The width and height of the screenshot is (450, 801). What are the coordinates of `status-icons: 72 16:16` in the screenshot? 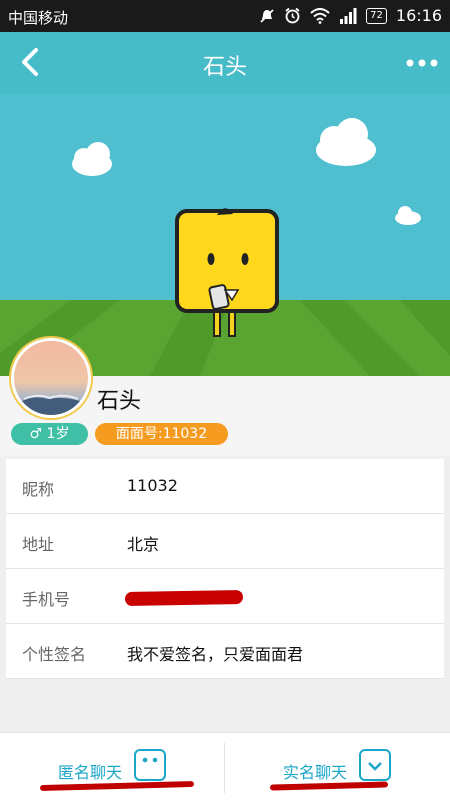 It's located at (350, 15).